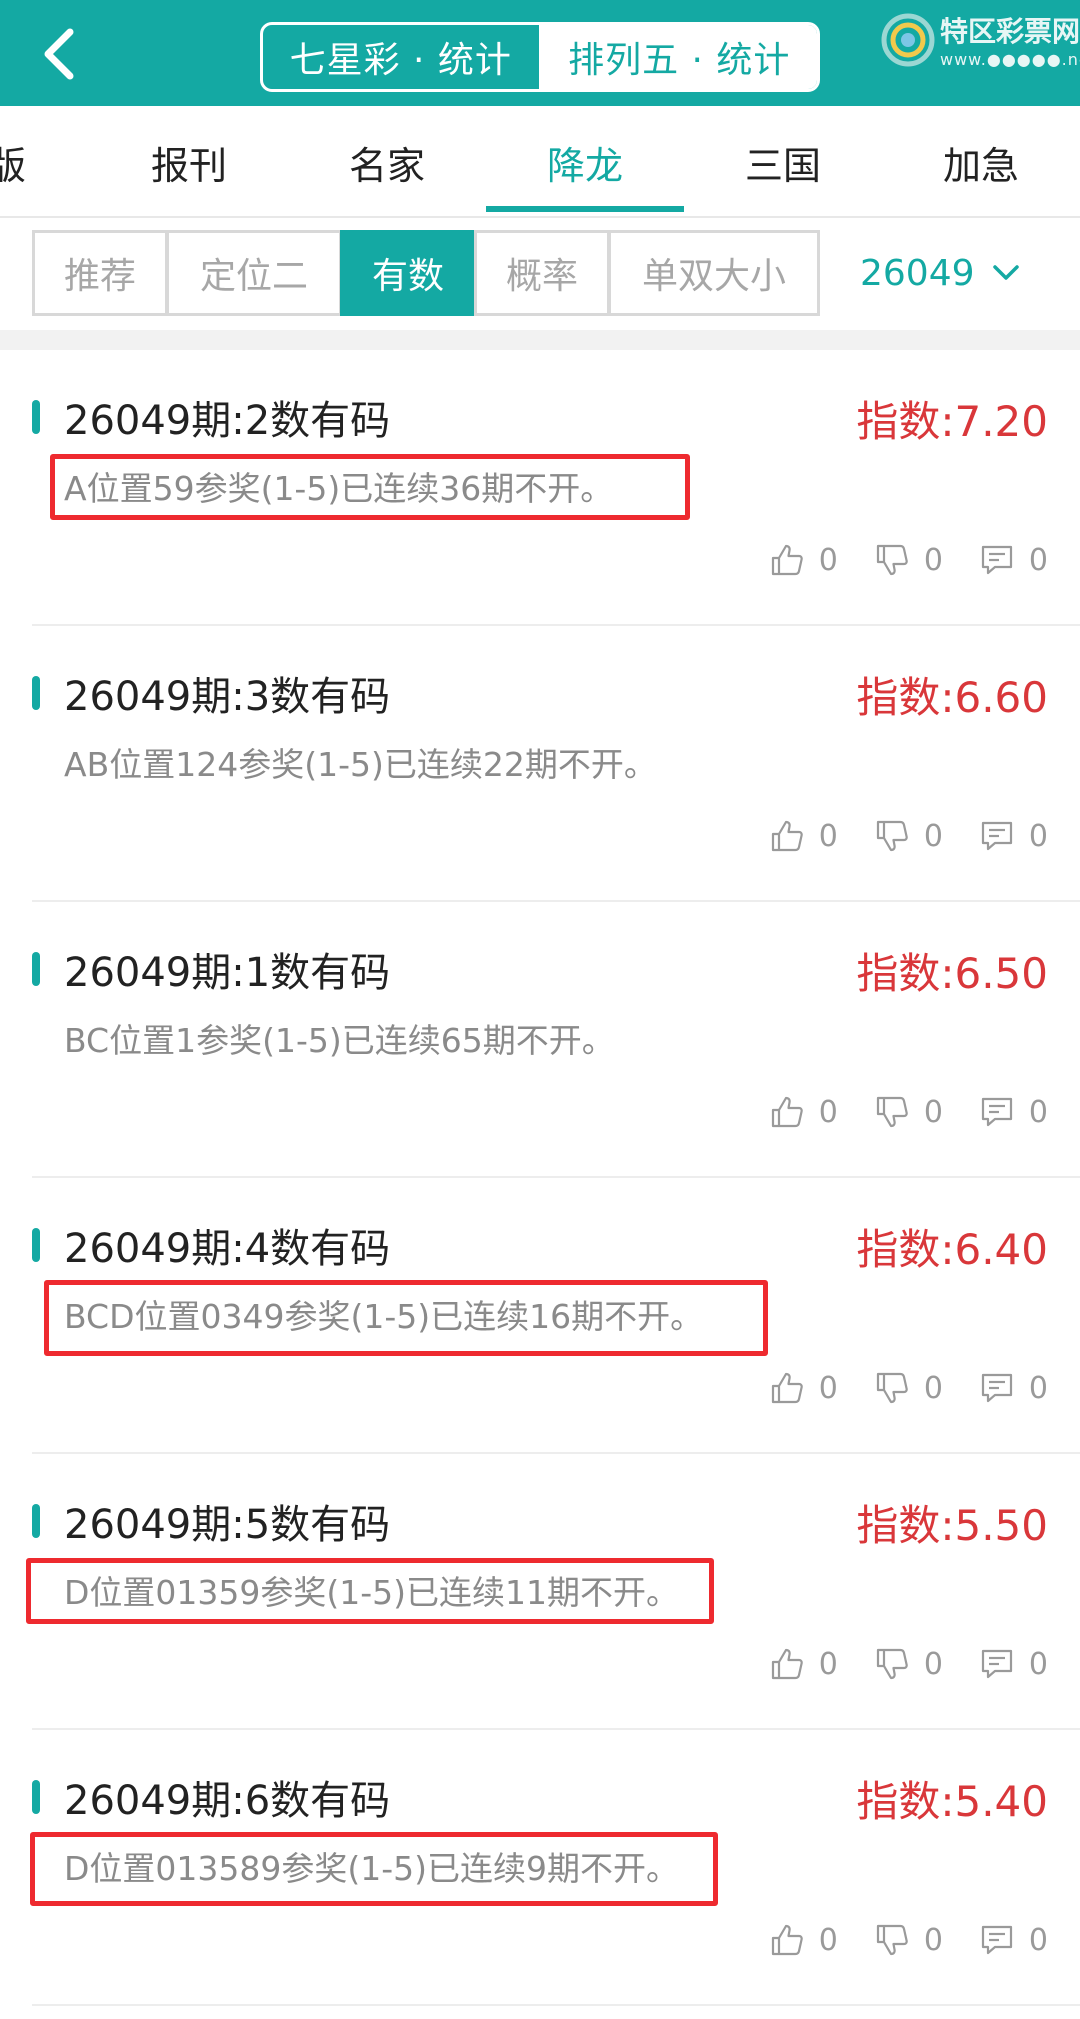 This screenshot has height=2019, width=1080. I want to click on filter-gailv: 概率, so click(542, 273).